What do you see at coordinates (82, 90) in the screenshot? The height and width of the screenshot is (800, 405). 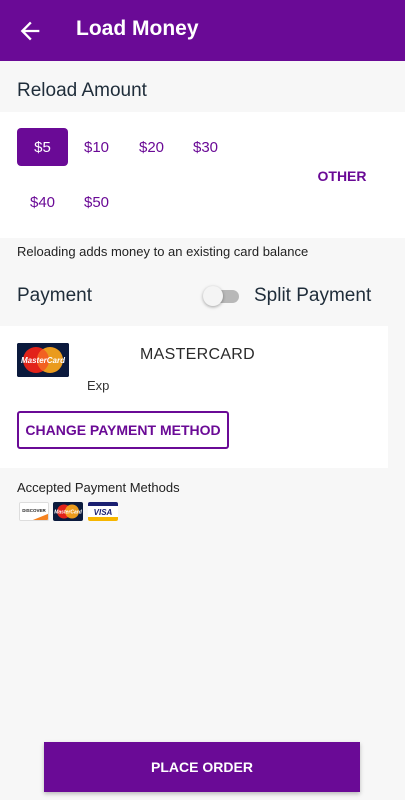 I see `reload-amount-title: Reload Amount` at bounding box center [82, 90].